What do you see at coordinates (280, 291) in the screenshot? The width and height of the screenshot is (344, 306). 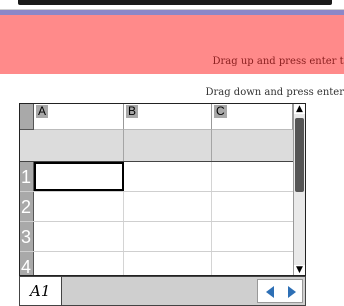 I see `sheet-nav` at bounding box center [280, 291].